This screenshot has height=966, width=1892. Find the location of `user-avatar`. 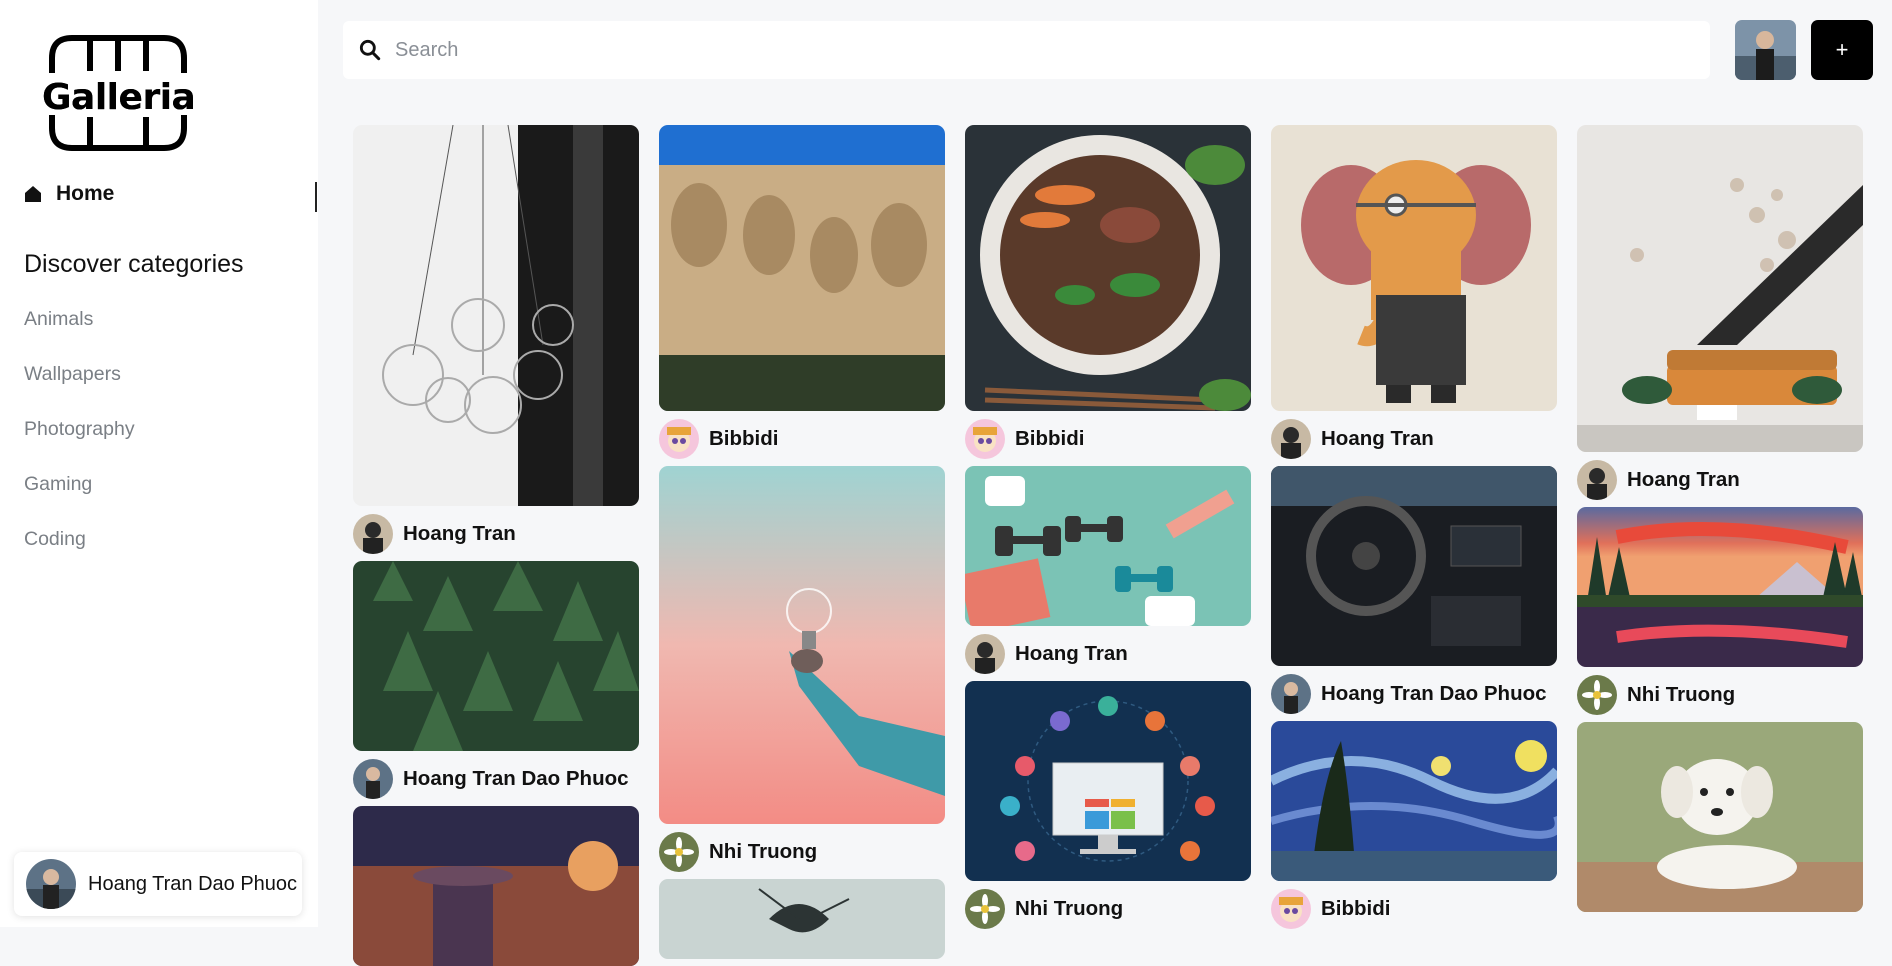

user-avatar is located at coordinates (51, 884).